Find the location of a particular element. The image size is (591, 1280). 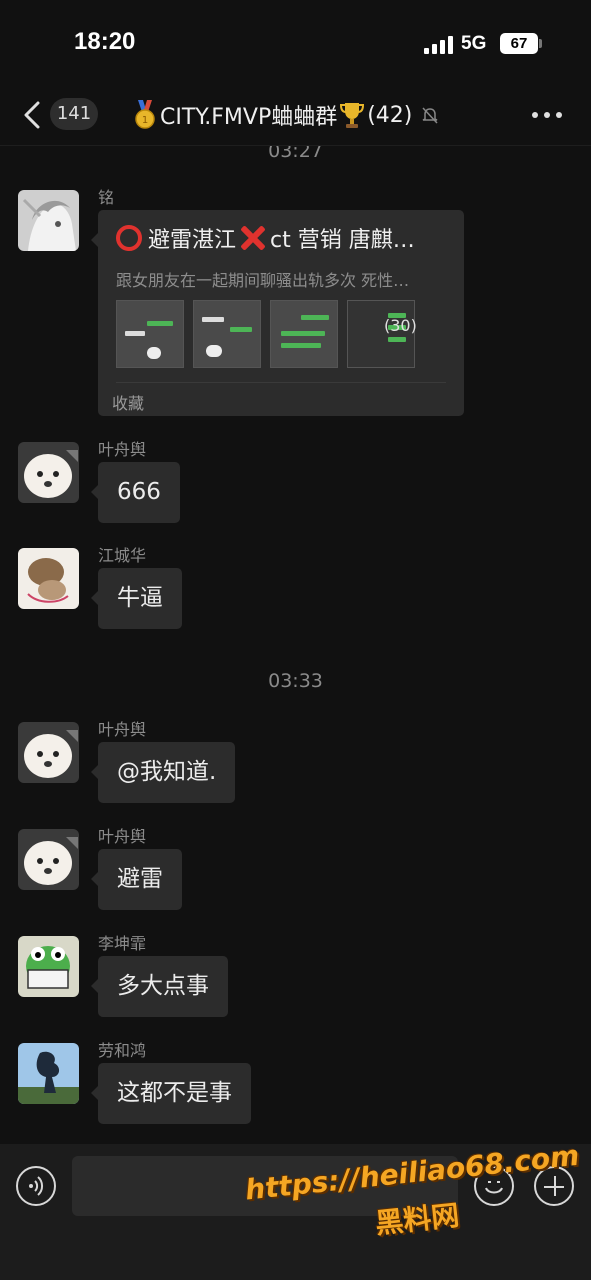

status-bar: 18:20 5G 67 is located at coordinates (295, 44).